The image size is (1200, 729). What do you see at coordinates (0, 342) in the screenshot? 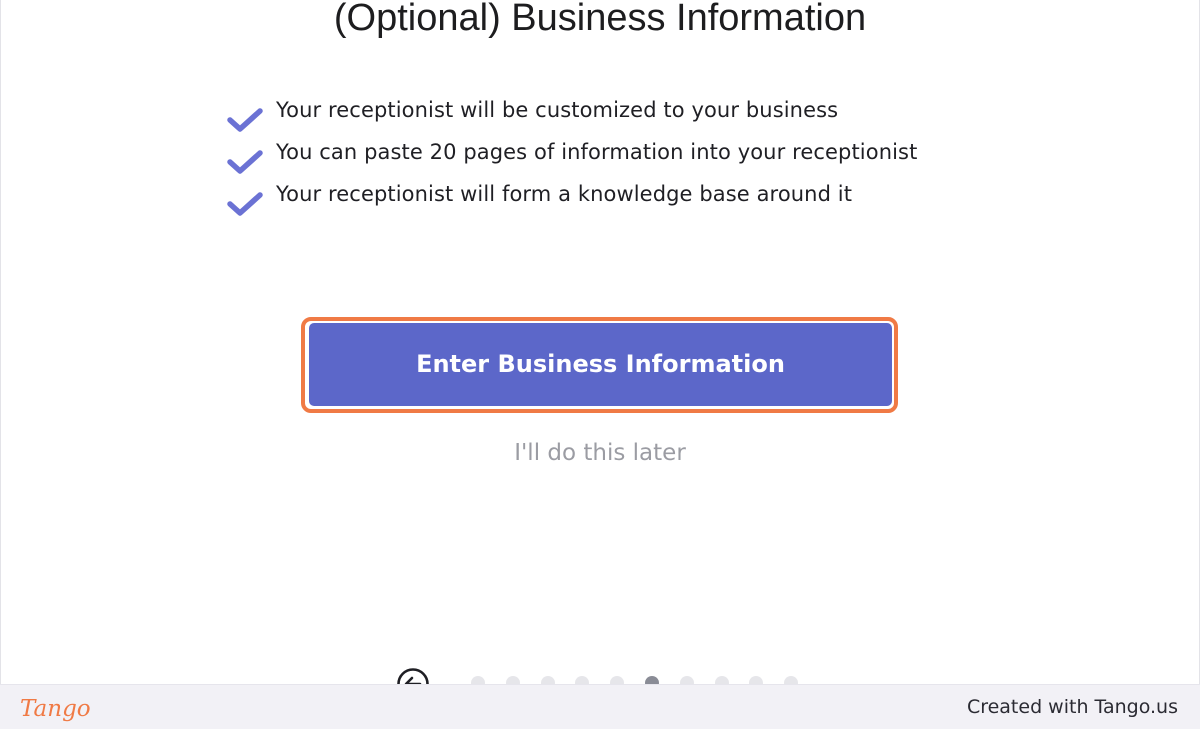
I see `left-border` at bounding box center [0, 342].